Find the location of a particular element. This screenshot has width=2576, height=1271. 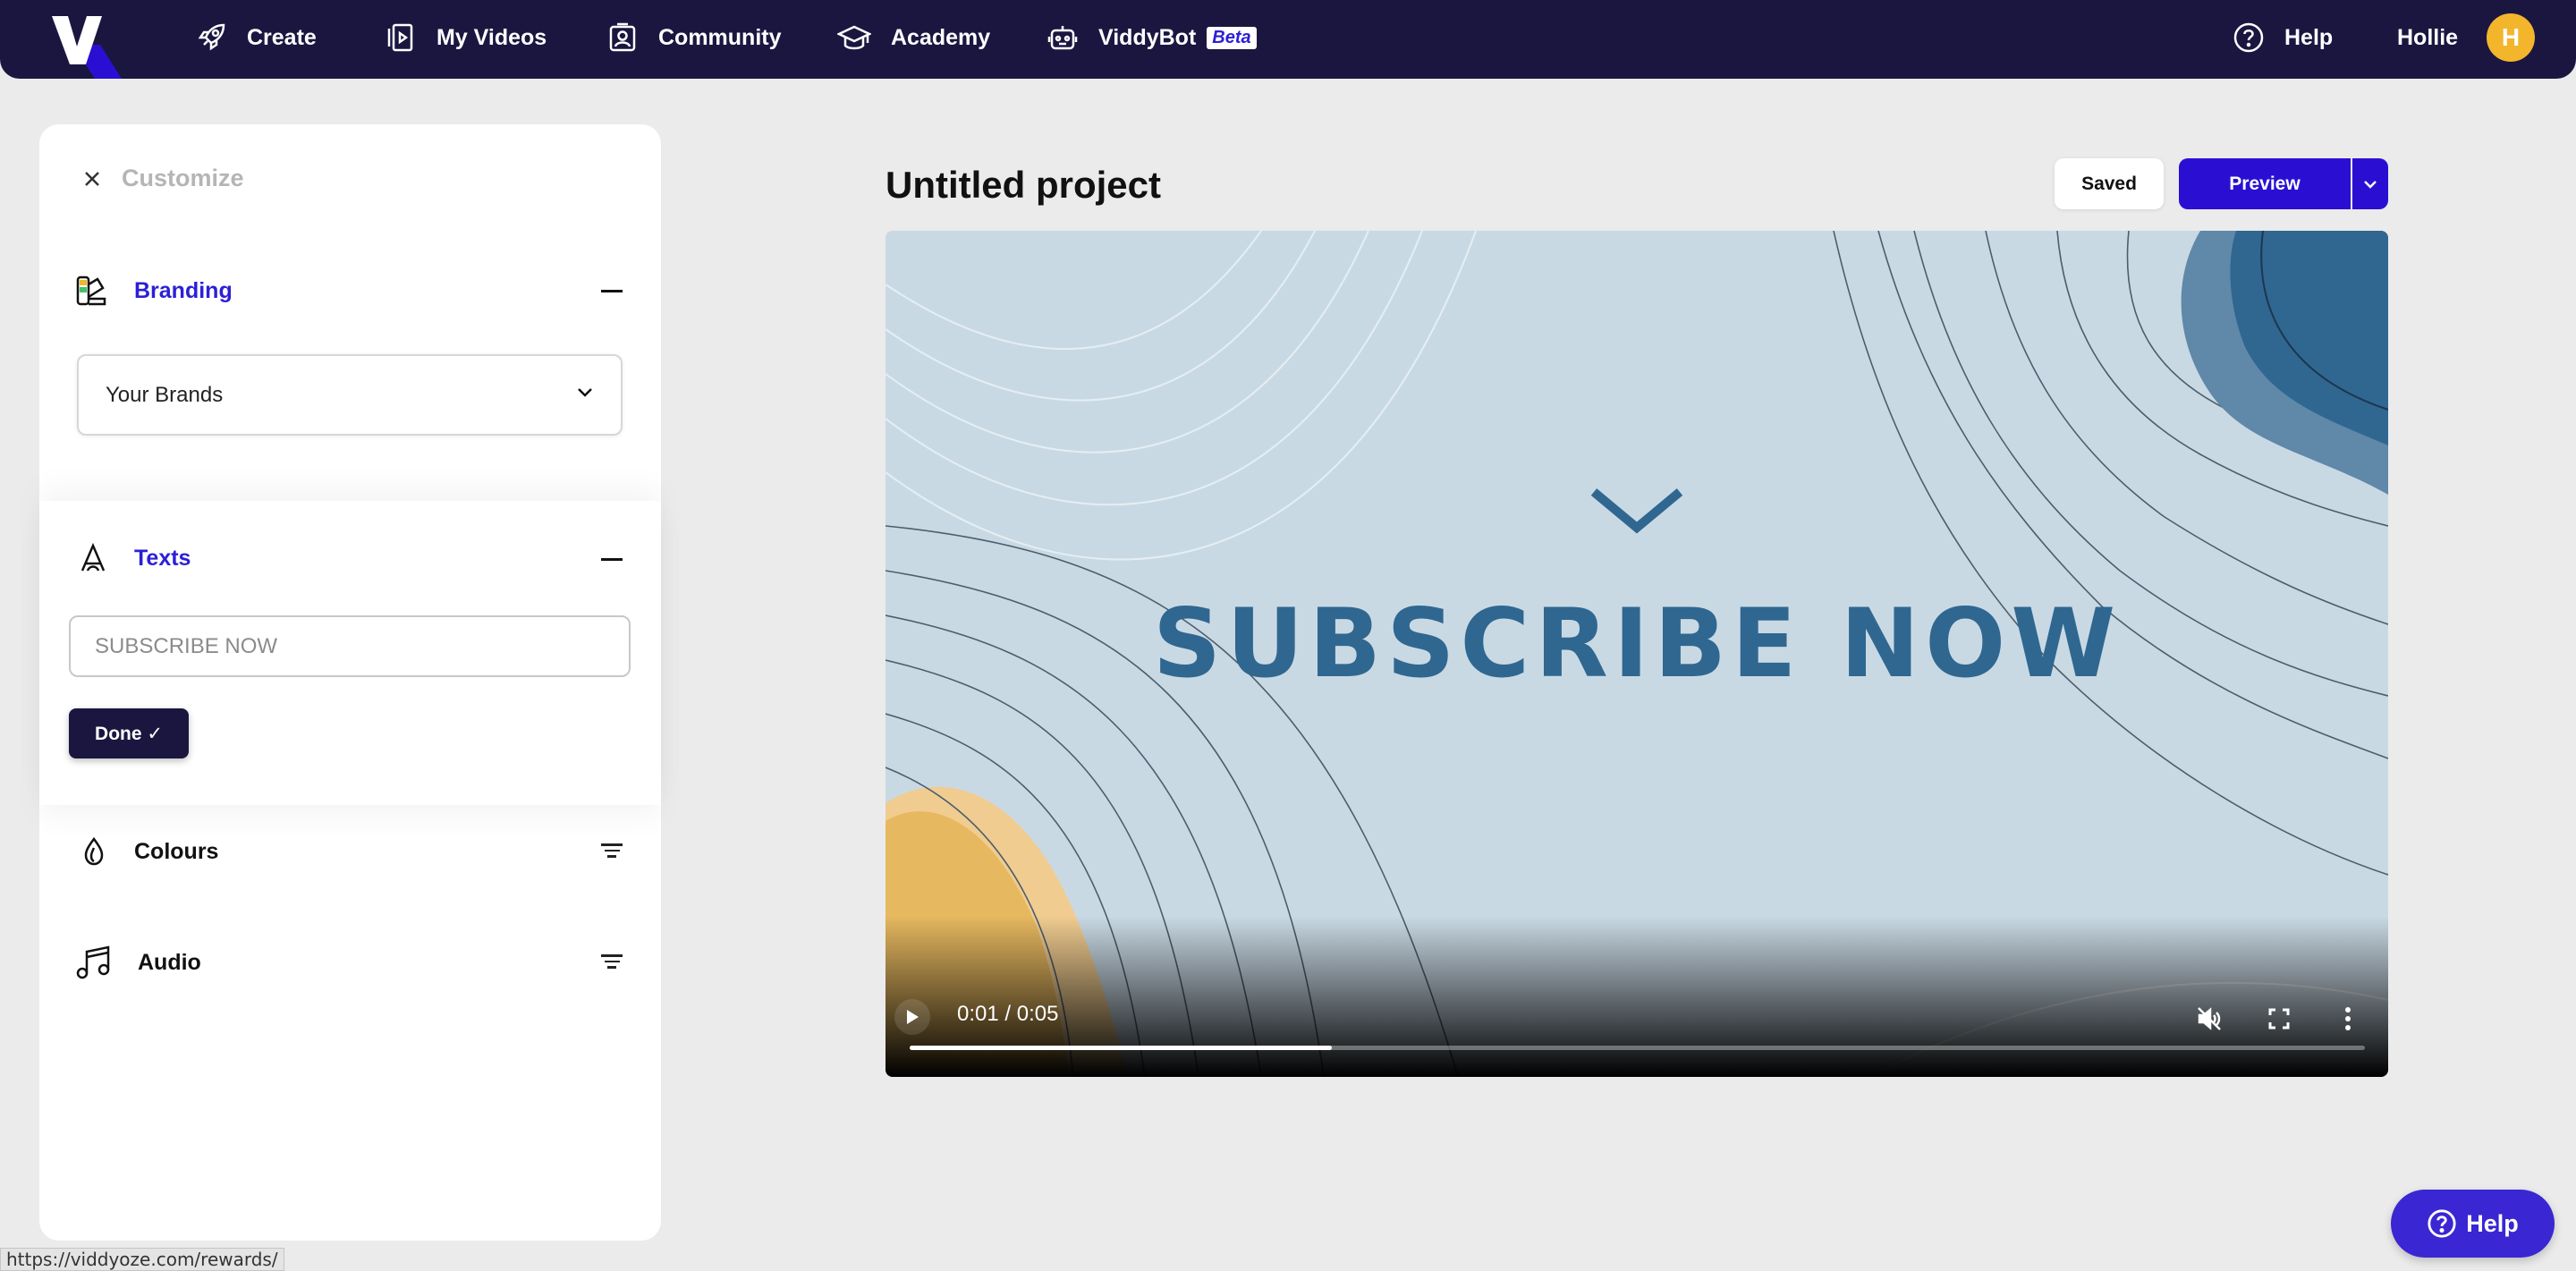

palette-icon is located at coordinates (91, 290).